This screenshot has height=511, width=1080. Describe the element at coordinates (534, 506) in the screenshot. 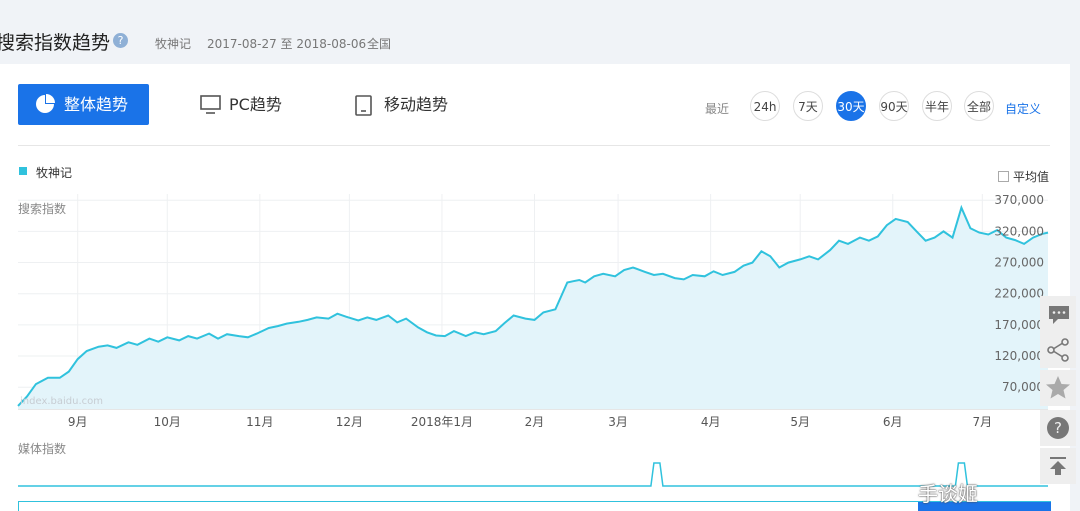

I see `range-selector` at that location.